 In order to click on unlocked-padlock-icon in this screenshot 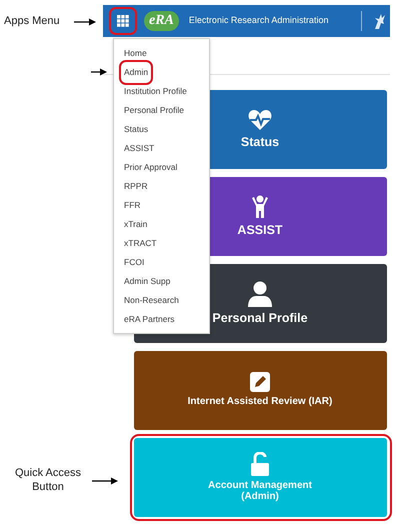, I will do `click(260, 464)`.